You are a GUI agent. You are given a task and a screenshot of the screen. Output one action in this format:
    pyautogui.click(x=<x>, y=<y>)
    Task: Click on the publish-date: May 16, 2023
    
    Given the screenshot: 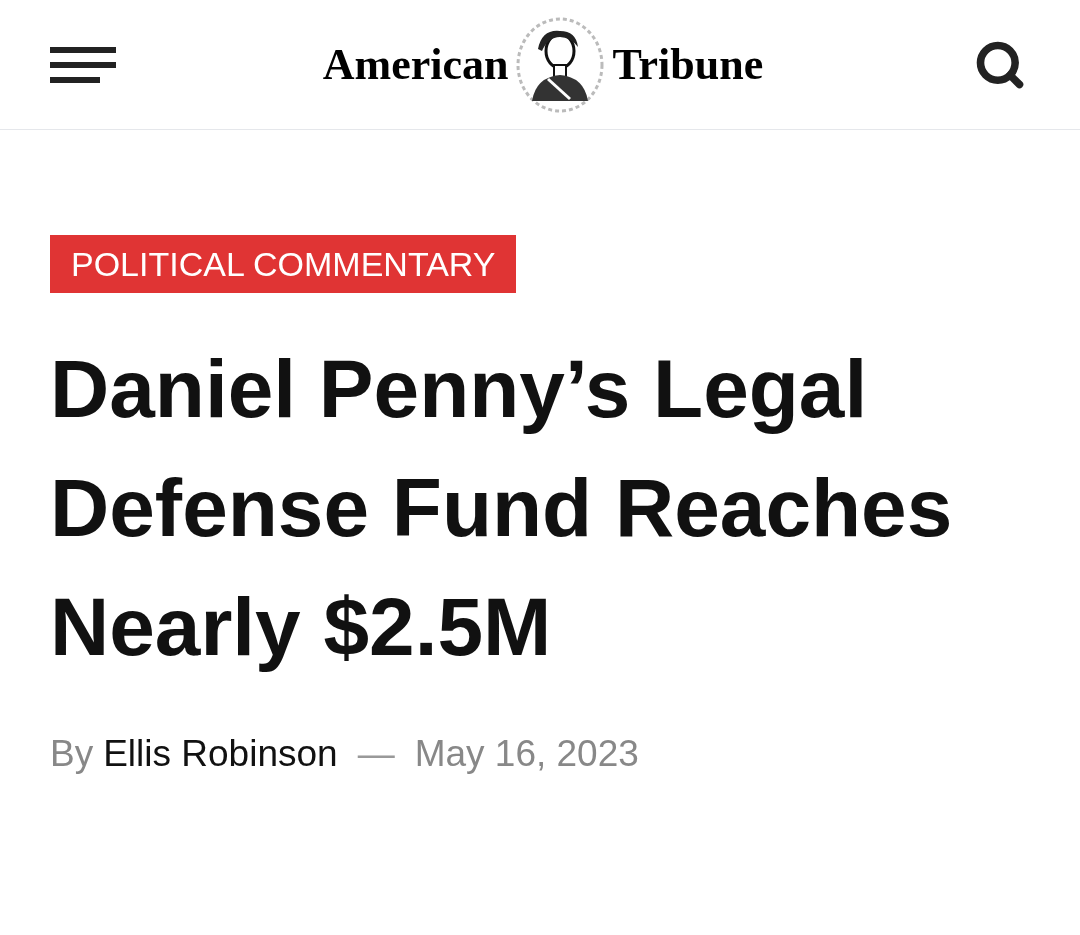 What is the action you would take?
    pyautogui.click(x=526, y=754)
    